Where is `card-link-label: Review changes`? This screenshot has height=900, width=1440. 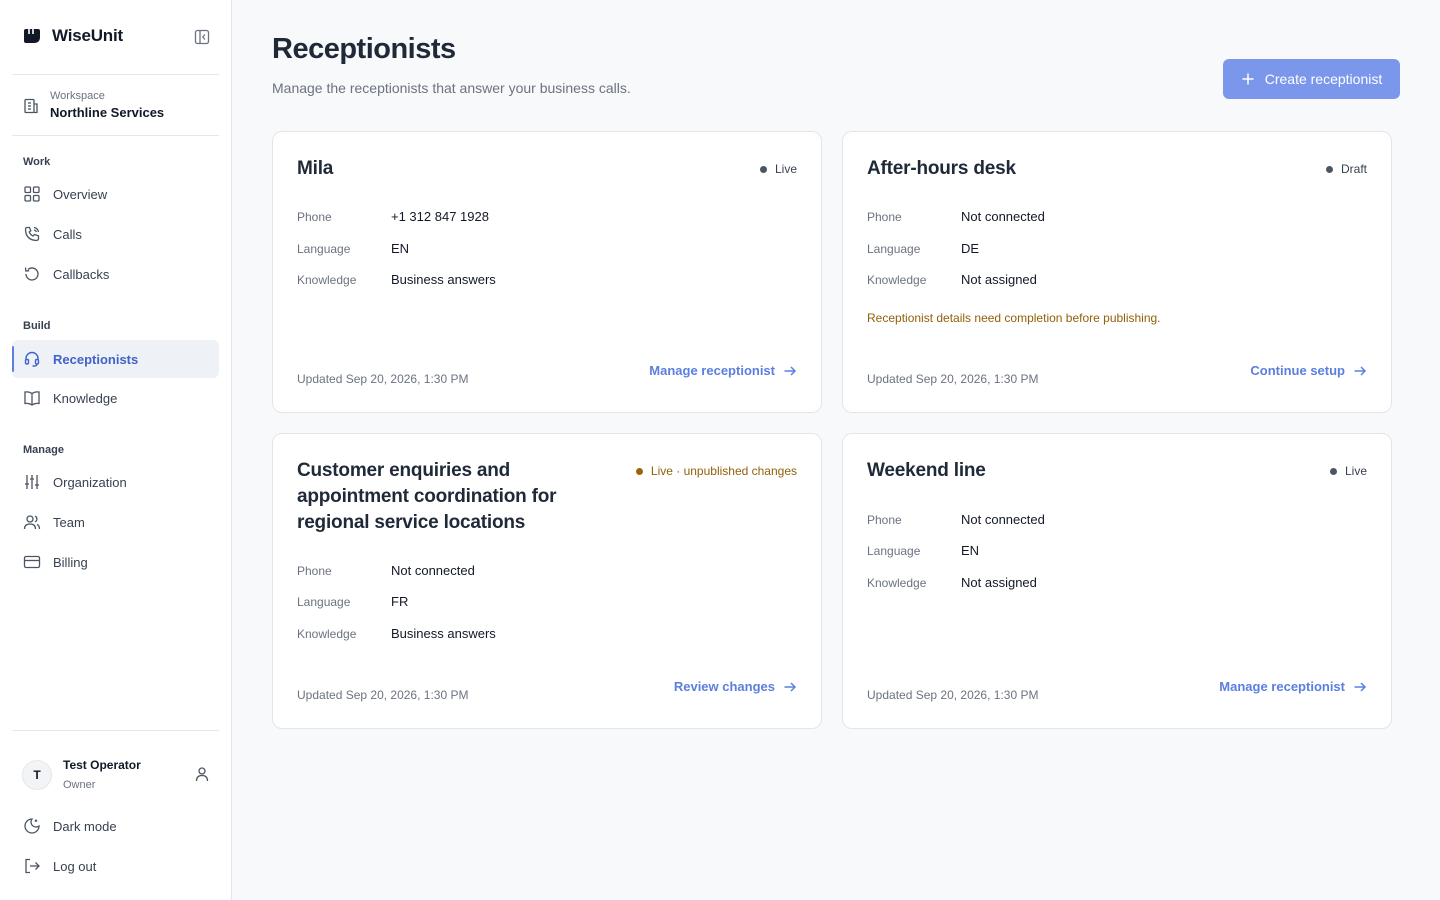 card-link-label: Review changes is located at coordinates (724, 686).